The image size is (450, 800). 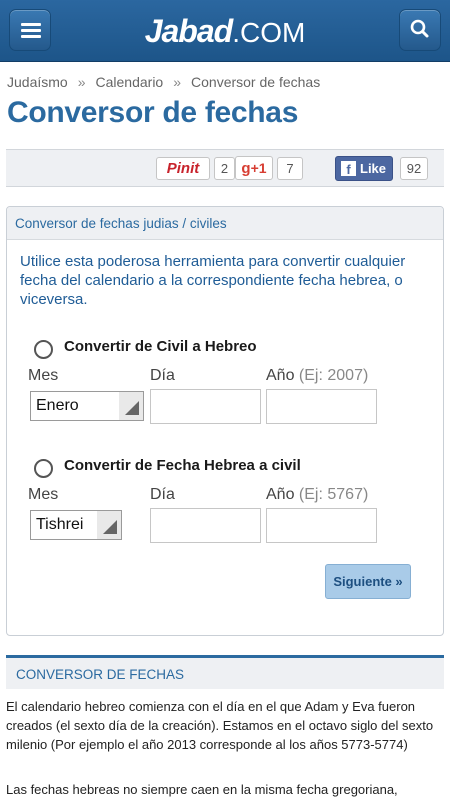 I want to click on page-title: Conversor de fechas, so click(x=153, y=112).